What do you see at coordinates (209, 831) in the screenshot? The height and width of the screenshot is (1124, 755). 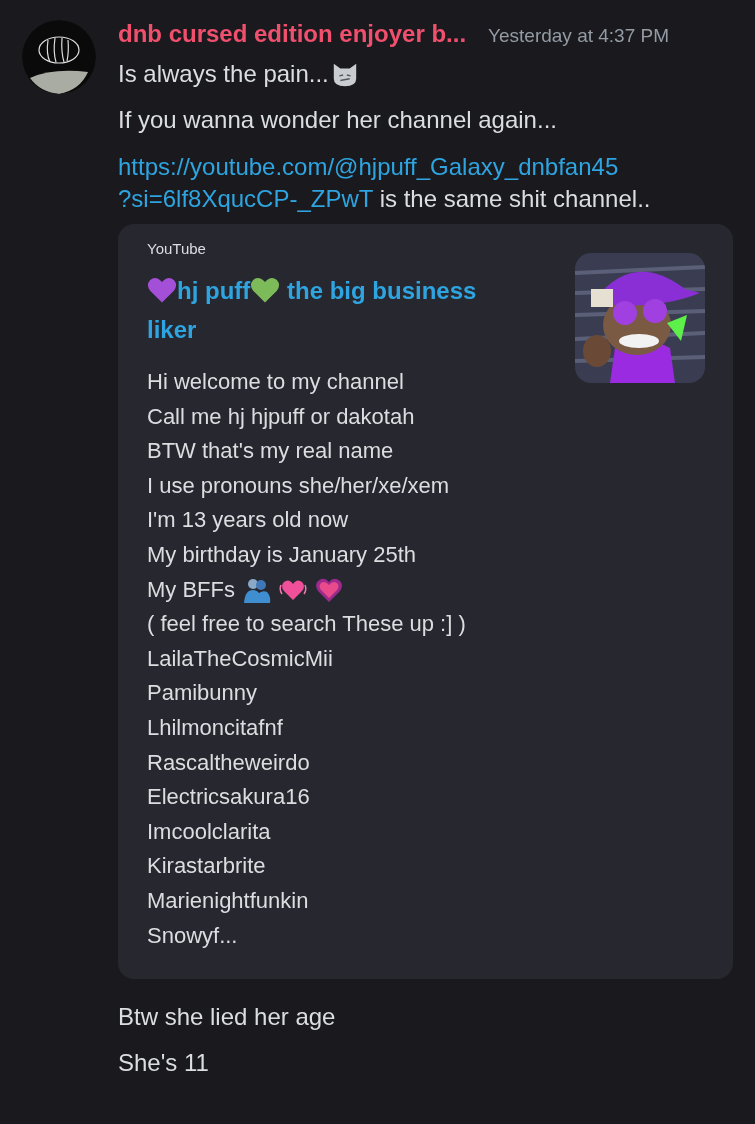 I see `description-text: Imcoolclarita` at bounding box center [209, 831].